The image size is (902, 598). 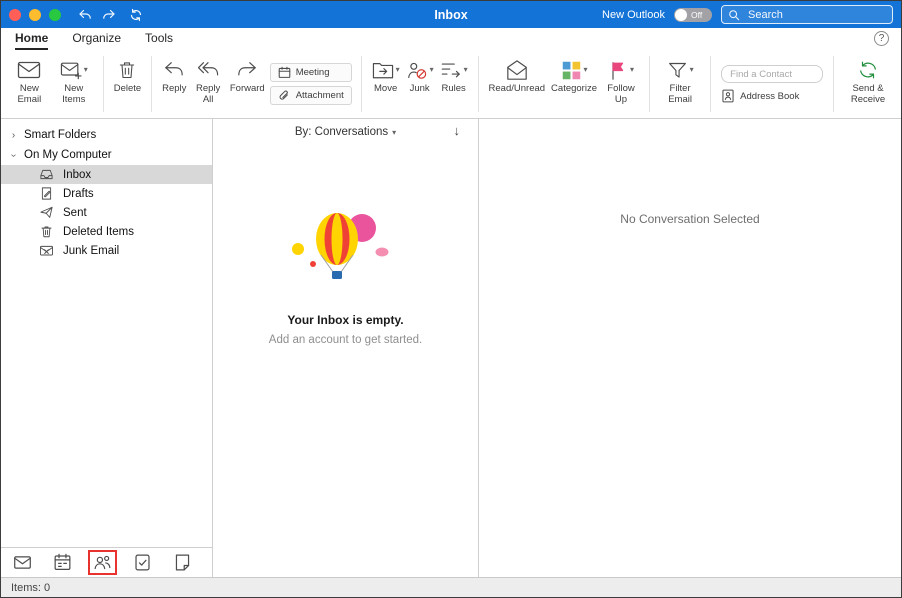 What do you see at coordinates (680, 84) in the screenshot?
I see `filter-email-button: ▾ Filter Email` at bounding box center [680, 84].